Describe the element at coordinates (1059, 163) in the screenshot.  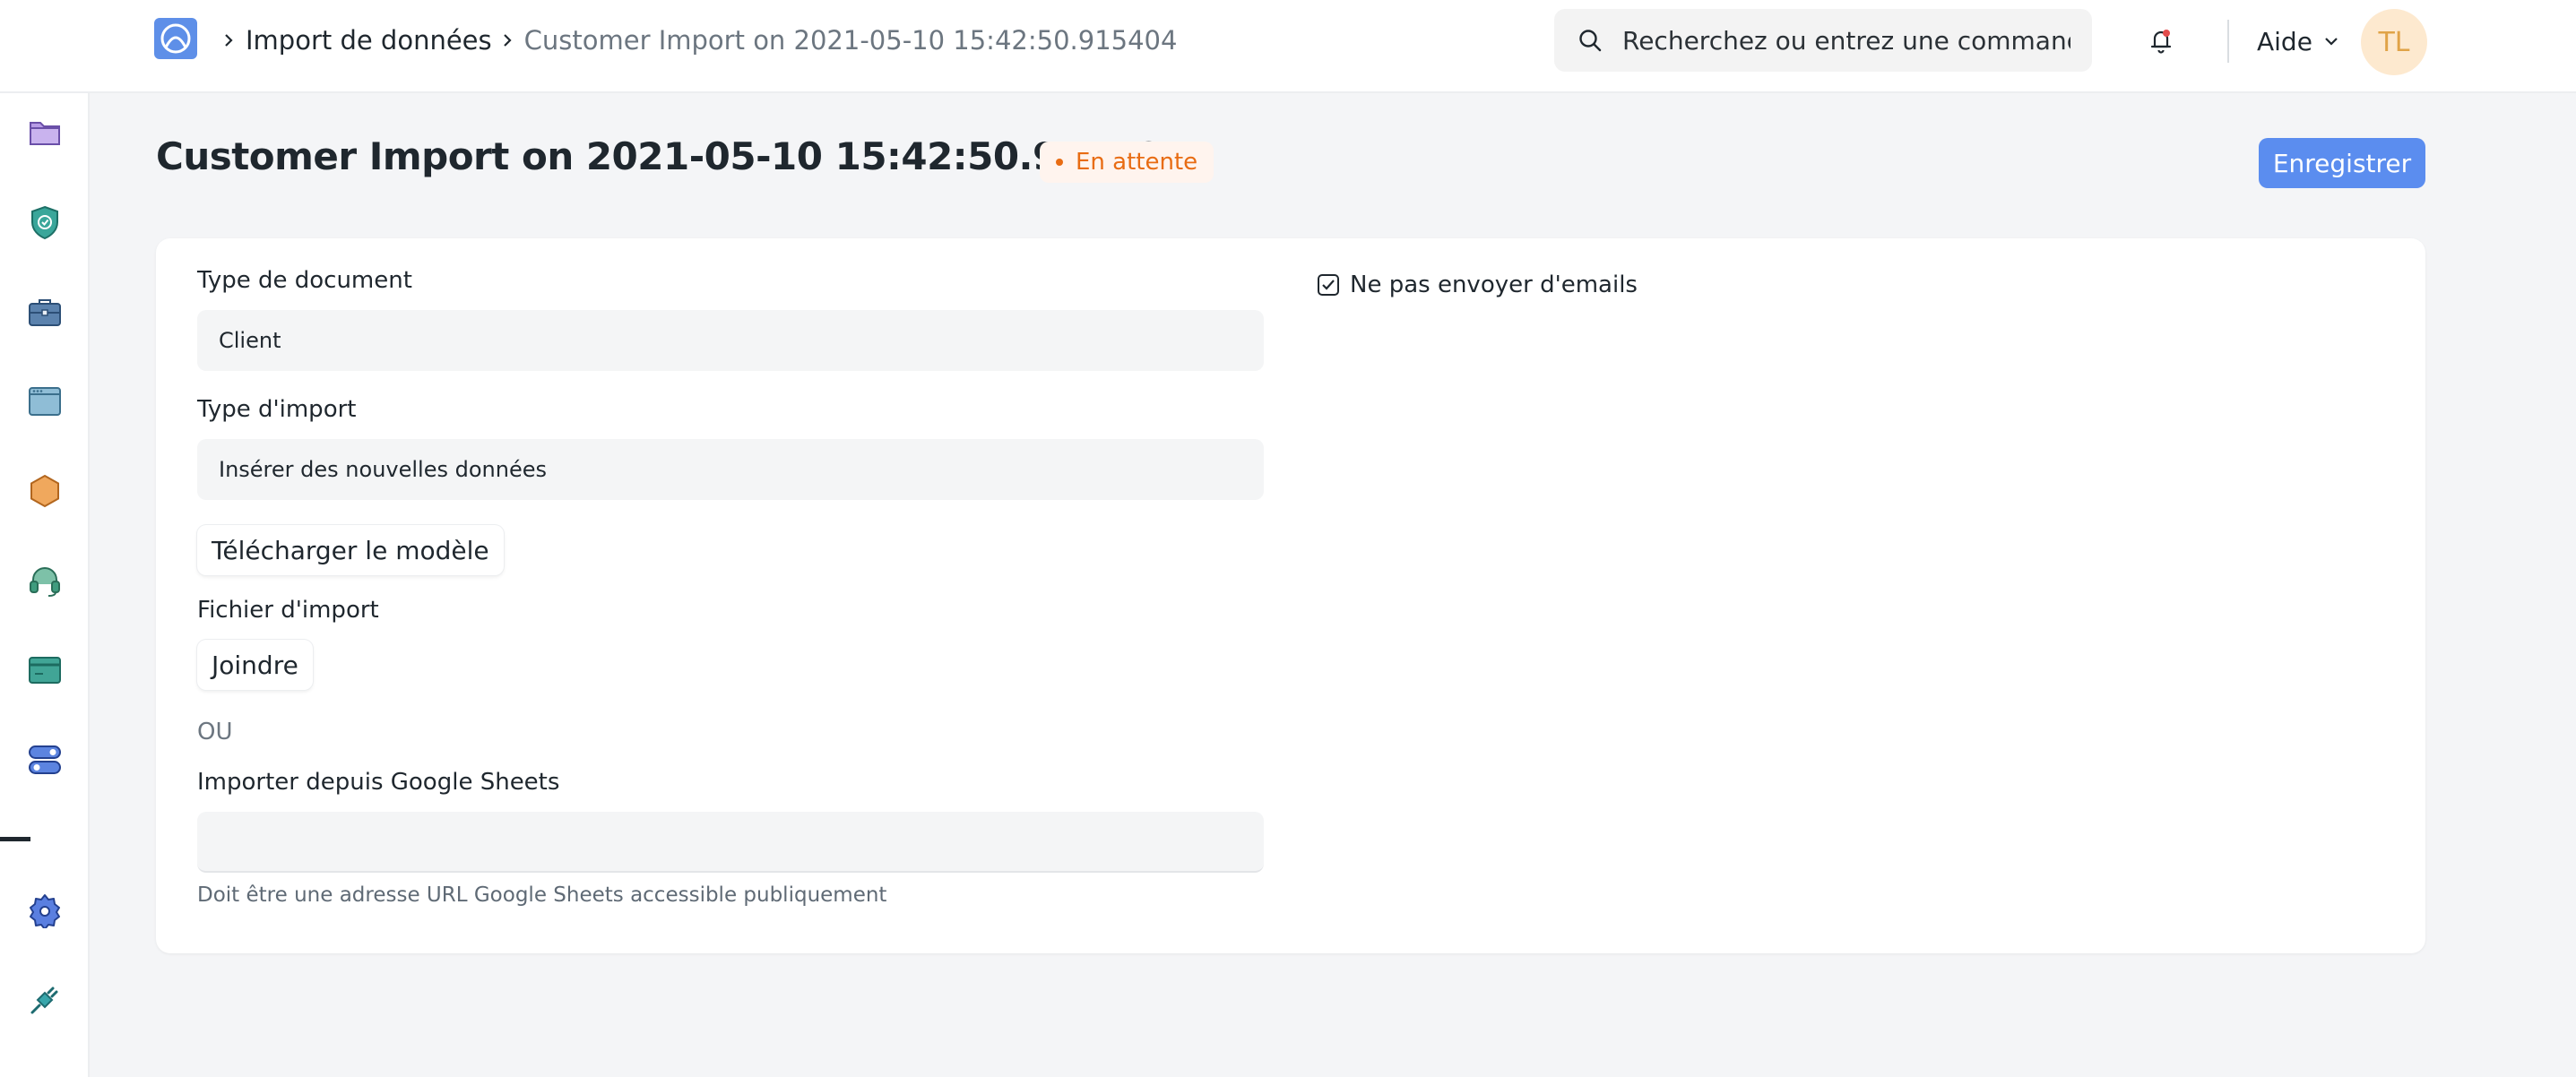
I see `status-dot-icon` at that location.